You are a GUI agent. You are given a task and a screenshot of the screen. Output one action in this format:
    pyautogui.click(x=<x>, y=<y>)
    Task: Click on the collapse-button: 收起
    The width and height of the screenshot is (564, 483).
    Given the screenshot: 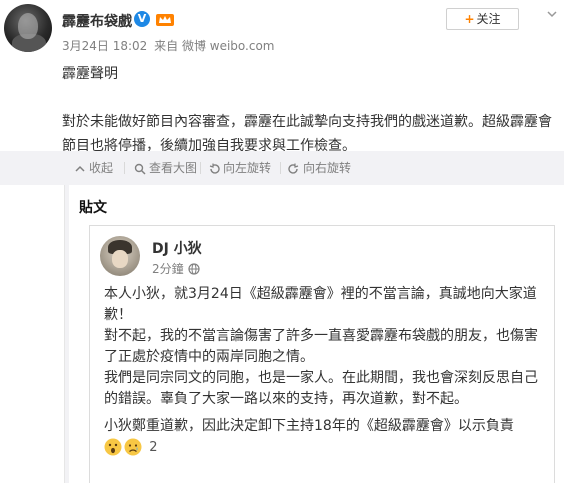 What is the action you would take?
    pyautogui.click(x=93, y=168)
    